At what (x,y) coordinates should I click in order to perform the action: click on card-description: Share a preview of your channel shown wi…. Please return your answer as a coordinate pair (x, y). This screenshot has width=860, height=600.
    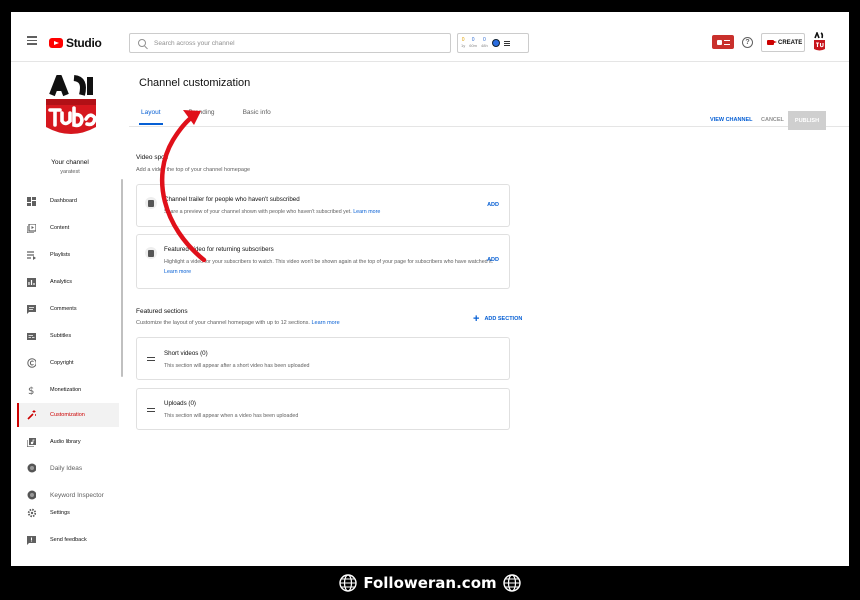
    Looking at the image, I should click on (272, 212).